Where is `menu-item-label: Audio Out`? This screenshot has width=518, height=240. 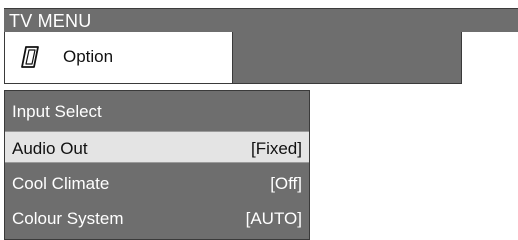
menu-item-label: Audio Out is located at coordinates (50, 148).